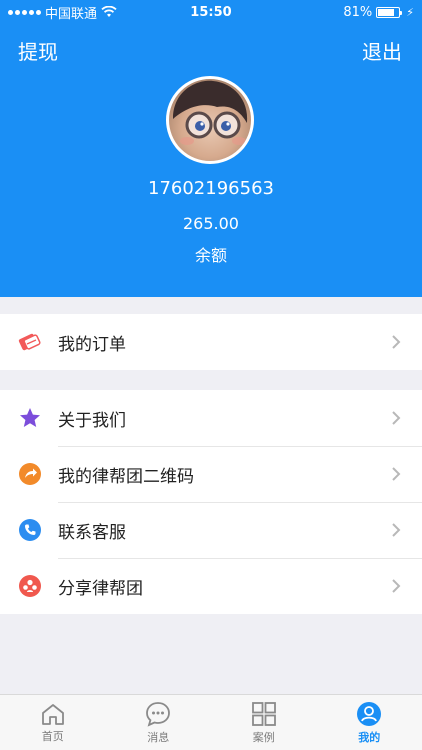  I want to click on grid-icon, so click(263, 713).